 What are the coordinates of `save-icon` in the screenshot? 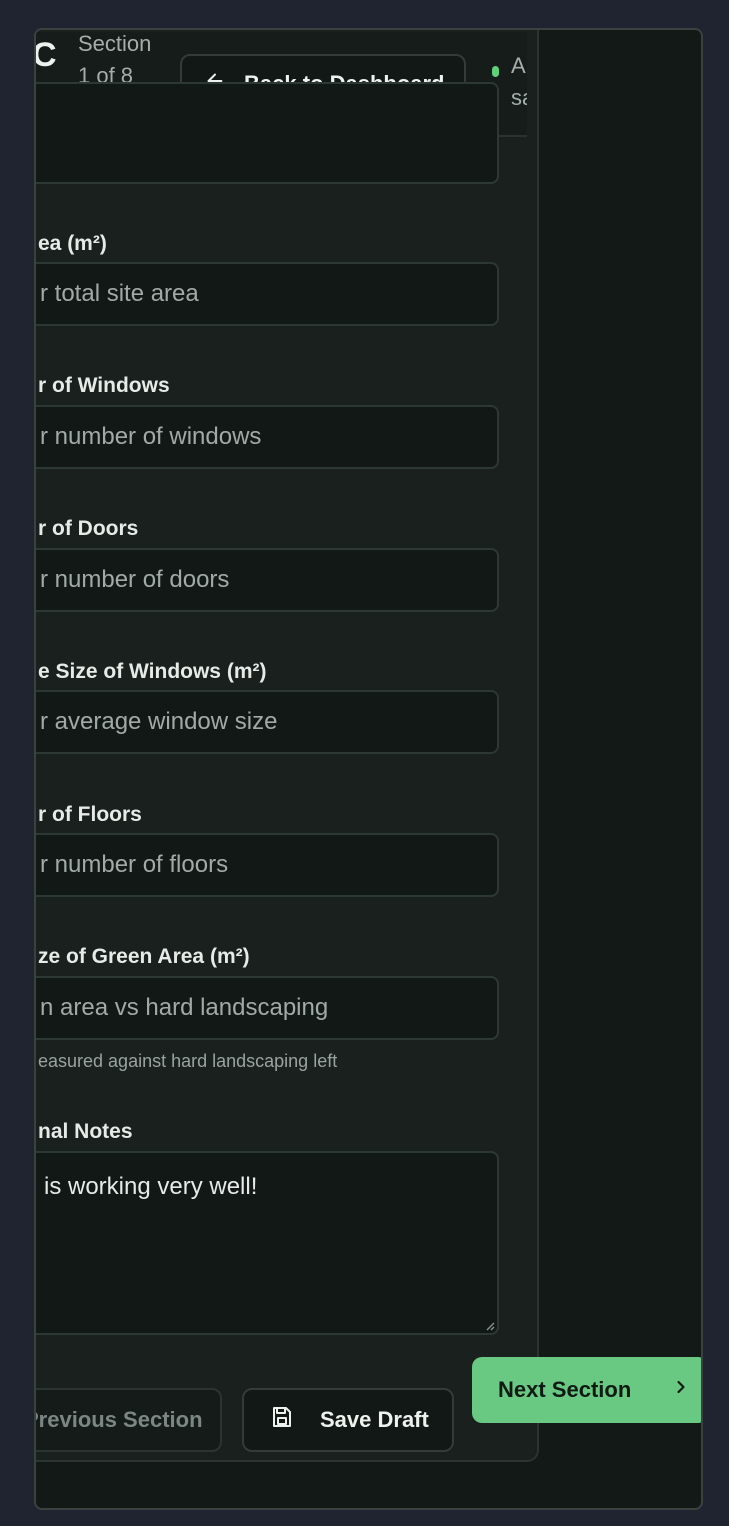 It's located at (282, 1420).